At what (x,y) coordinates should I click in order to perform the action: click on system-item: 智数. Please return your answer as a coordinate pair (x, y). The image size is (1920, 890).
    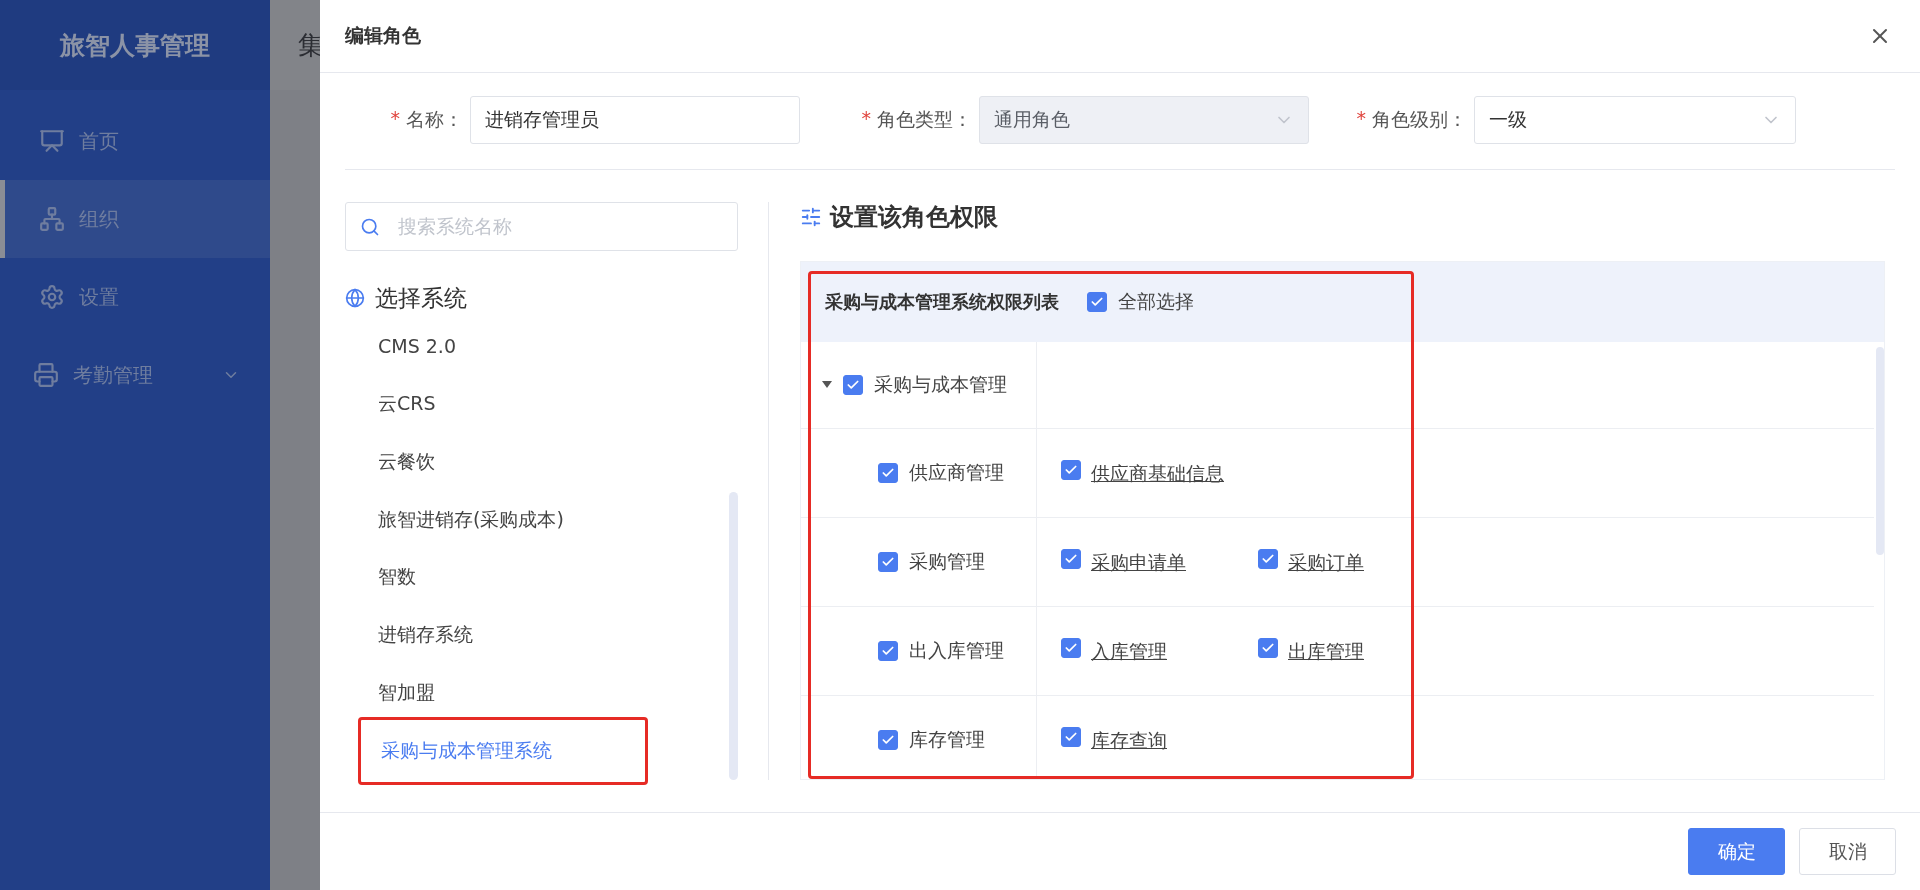
    Looking at the image, I should click on (397, 577).